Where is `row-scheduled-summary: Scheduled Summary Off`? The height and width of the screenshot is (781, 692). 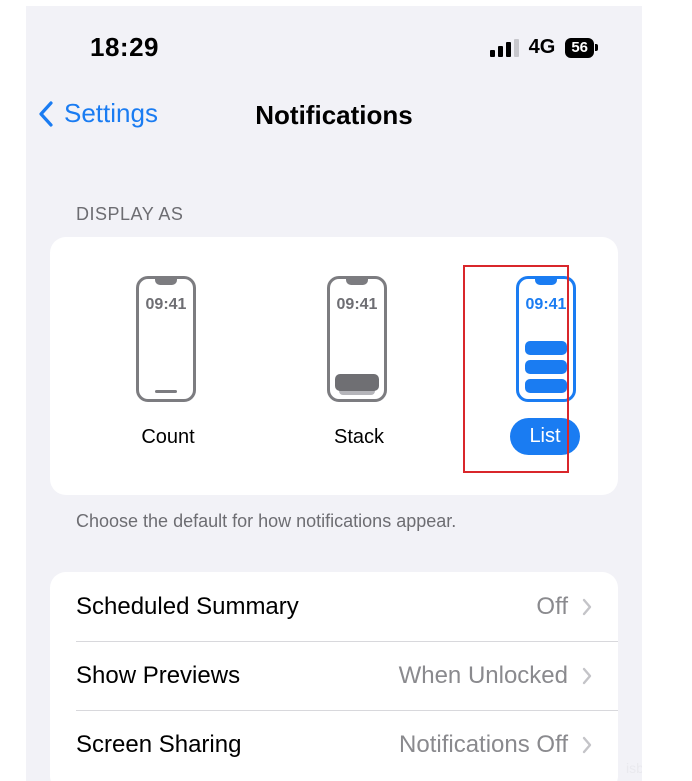
row-scheduled-summary: Scheduled Summary Off is located at coordinates (334, 606).